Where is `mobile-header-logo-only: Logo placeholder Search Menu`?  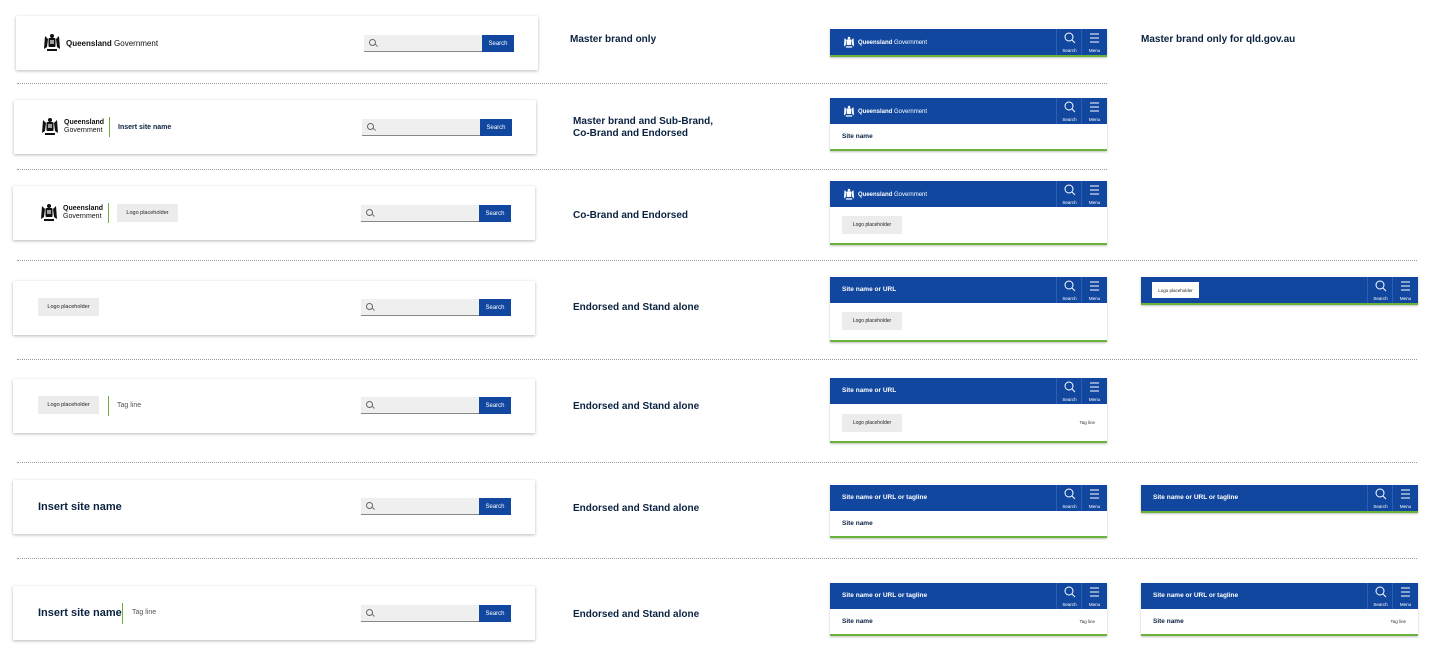 mobile-header-logo-only: Logo placeholder Search Menu is located at coordinates (1279, 291).